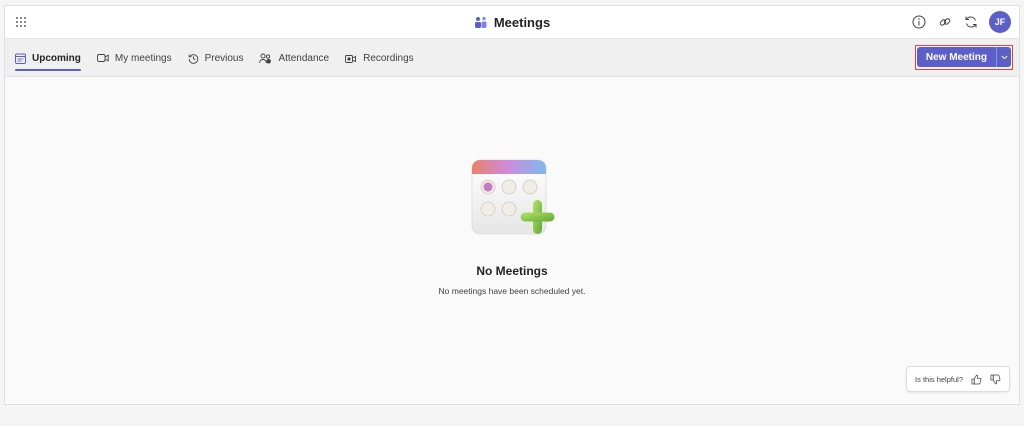 The width and height of the screenshot is (1024, 426). What do you see at coordinates (102, 58) in the screenshot?
I see `video-icon` at bounding box center [102, 58].